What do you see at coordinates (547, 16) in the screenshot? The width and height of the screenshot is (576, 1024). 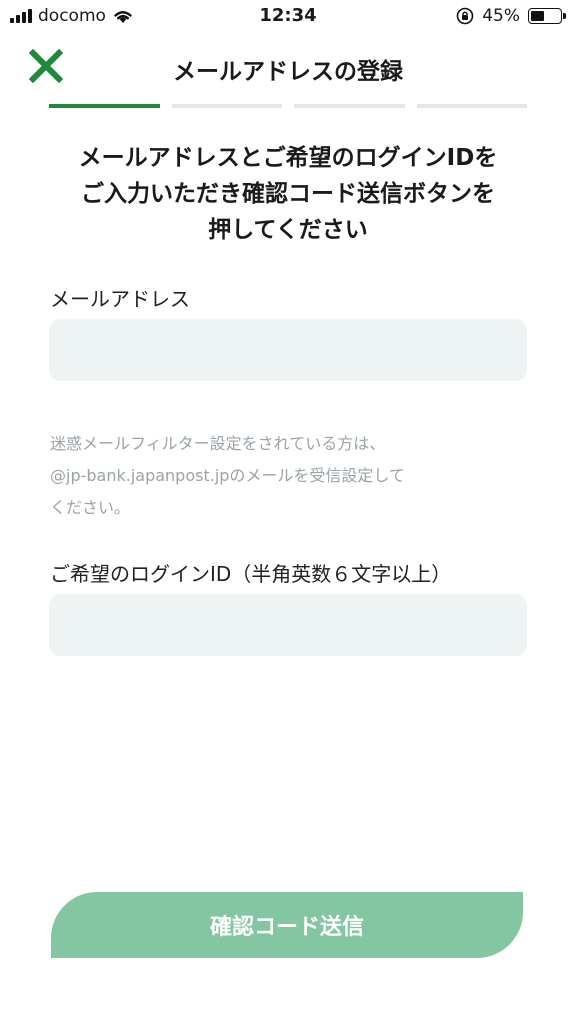 I see `battery-icon` at bounding box center [547, 16].